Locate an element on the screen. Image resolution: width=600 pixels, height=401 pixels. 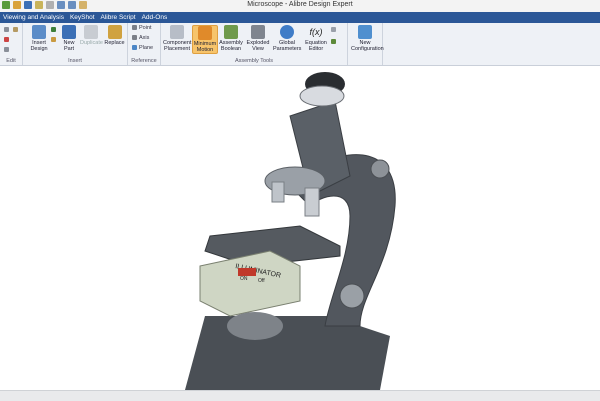
global-parameters-button: Global Parameters is located at coordinates (287, 38).